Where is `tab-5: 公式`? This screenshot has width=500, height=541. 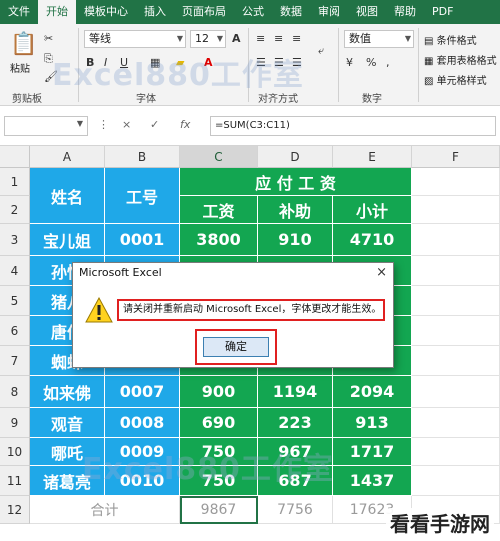
tab-5: 公式 is located at coordinates (253, 12).